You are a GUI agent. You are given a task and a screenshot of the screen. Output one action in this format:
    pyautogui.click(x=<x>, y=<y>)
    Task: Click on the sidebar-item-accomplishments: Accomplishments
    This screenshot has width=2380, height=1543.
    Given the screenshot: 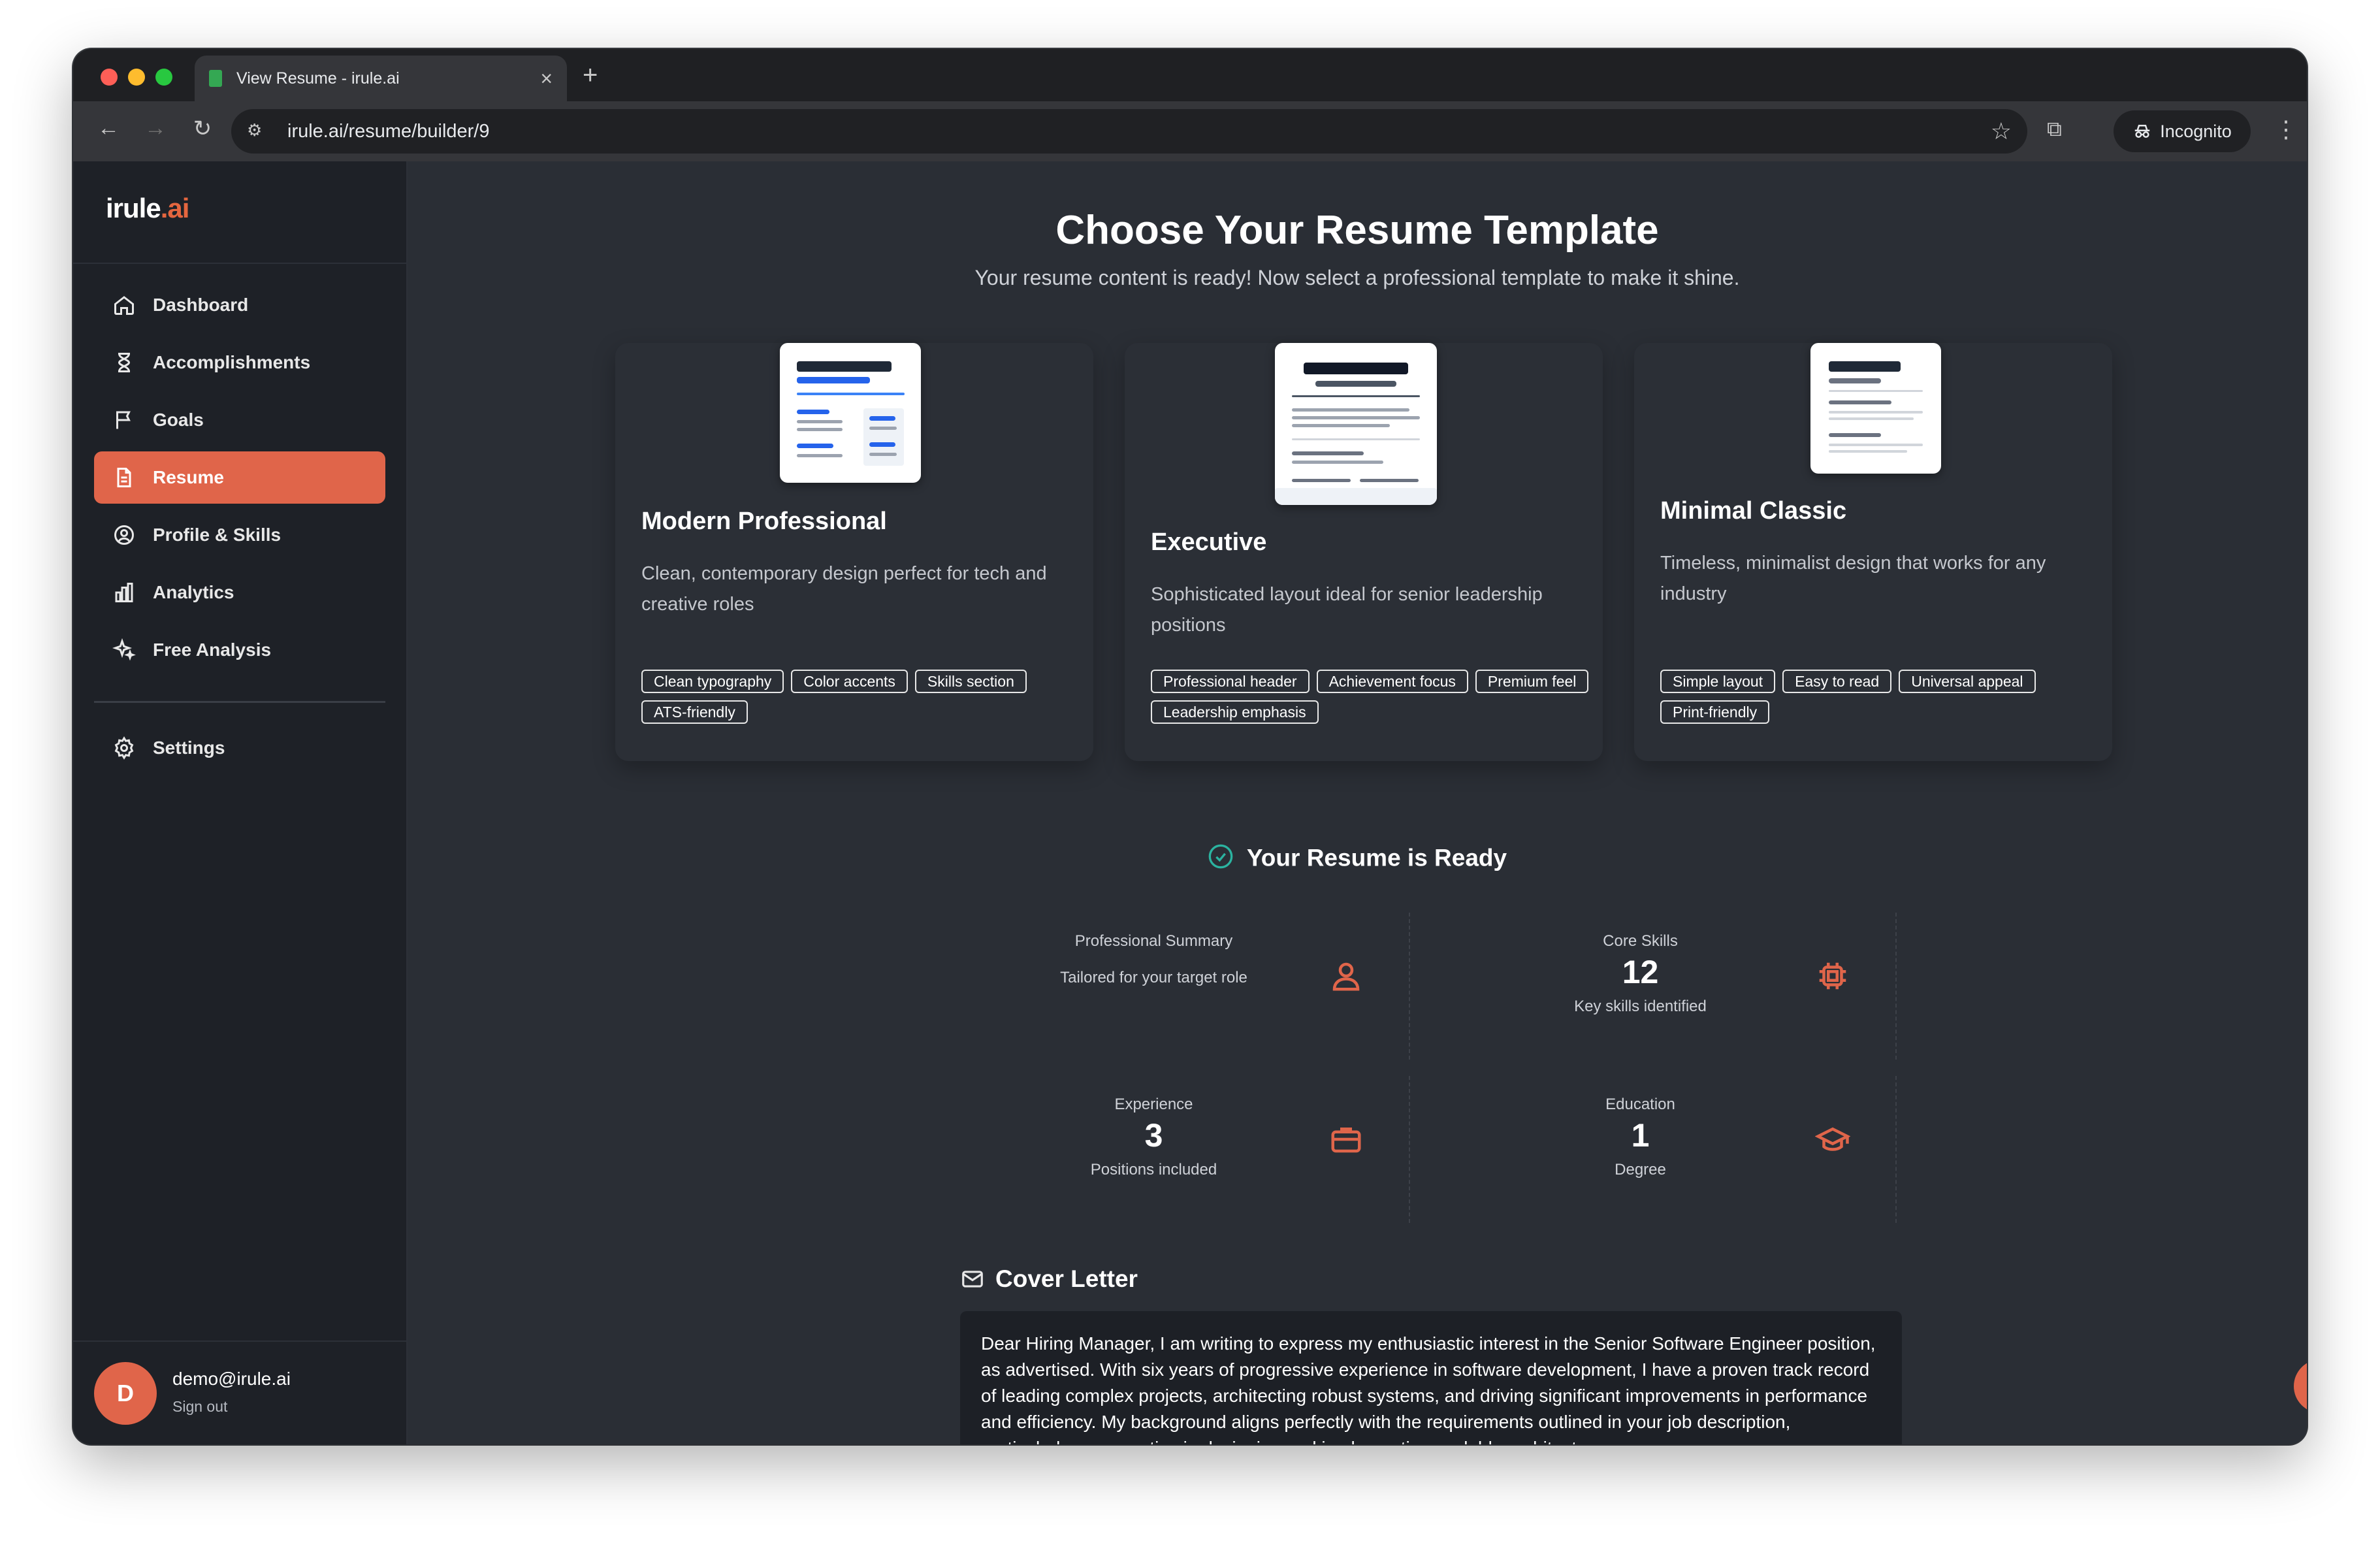 What is the action you would take?
    pyautogui.click(x=239, y=362)
    